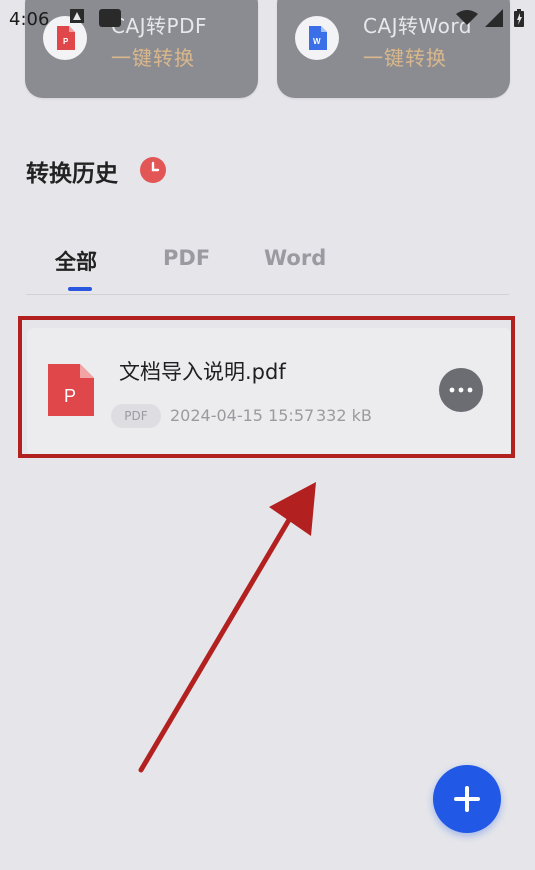  Describe the element at coordinates (467, 17) in the screenshot. I see `wifi-icon` at that location.